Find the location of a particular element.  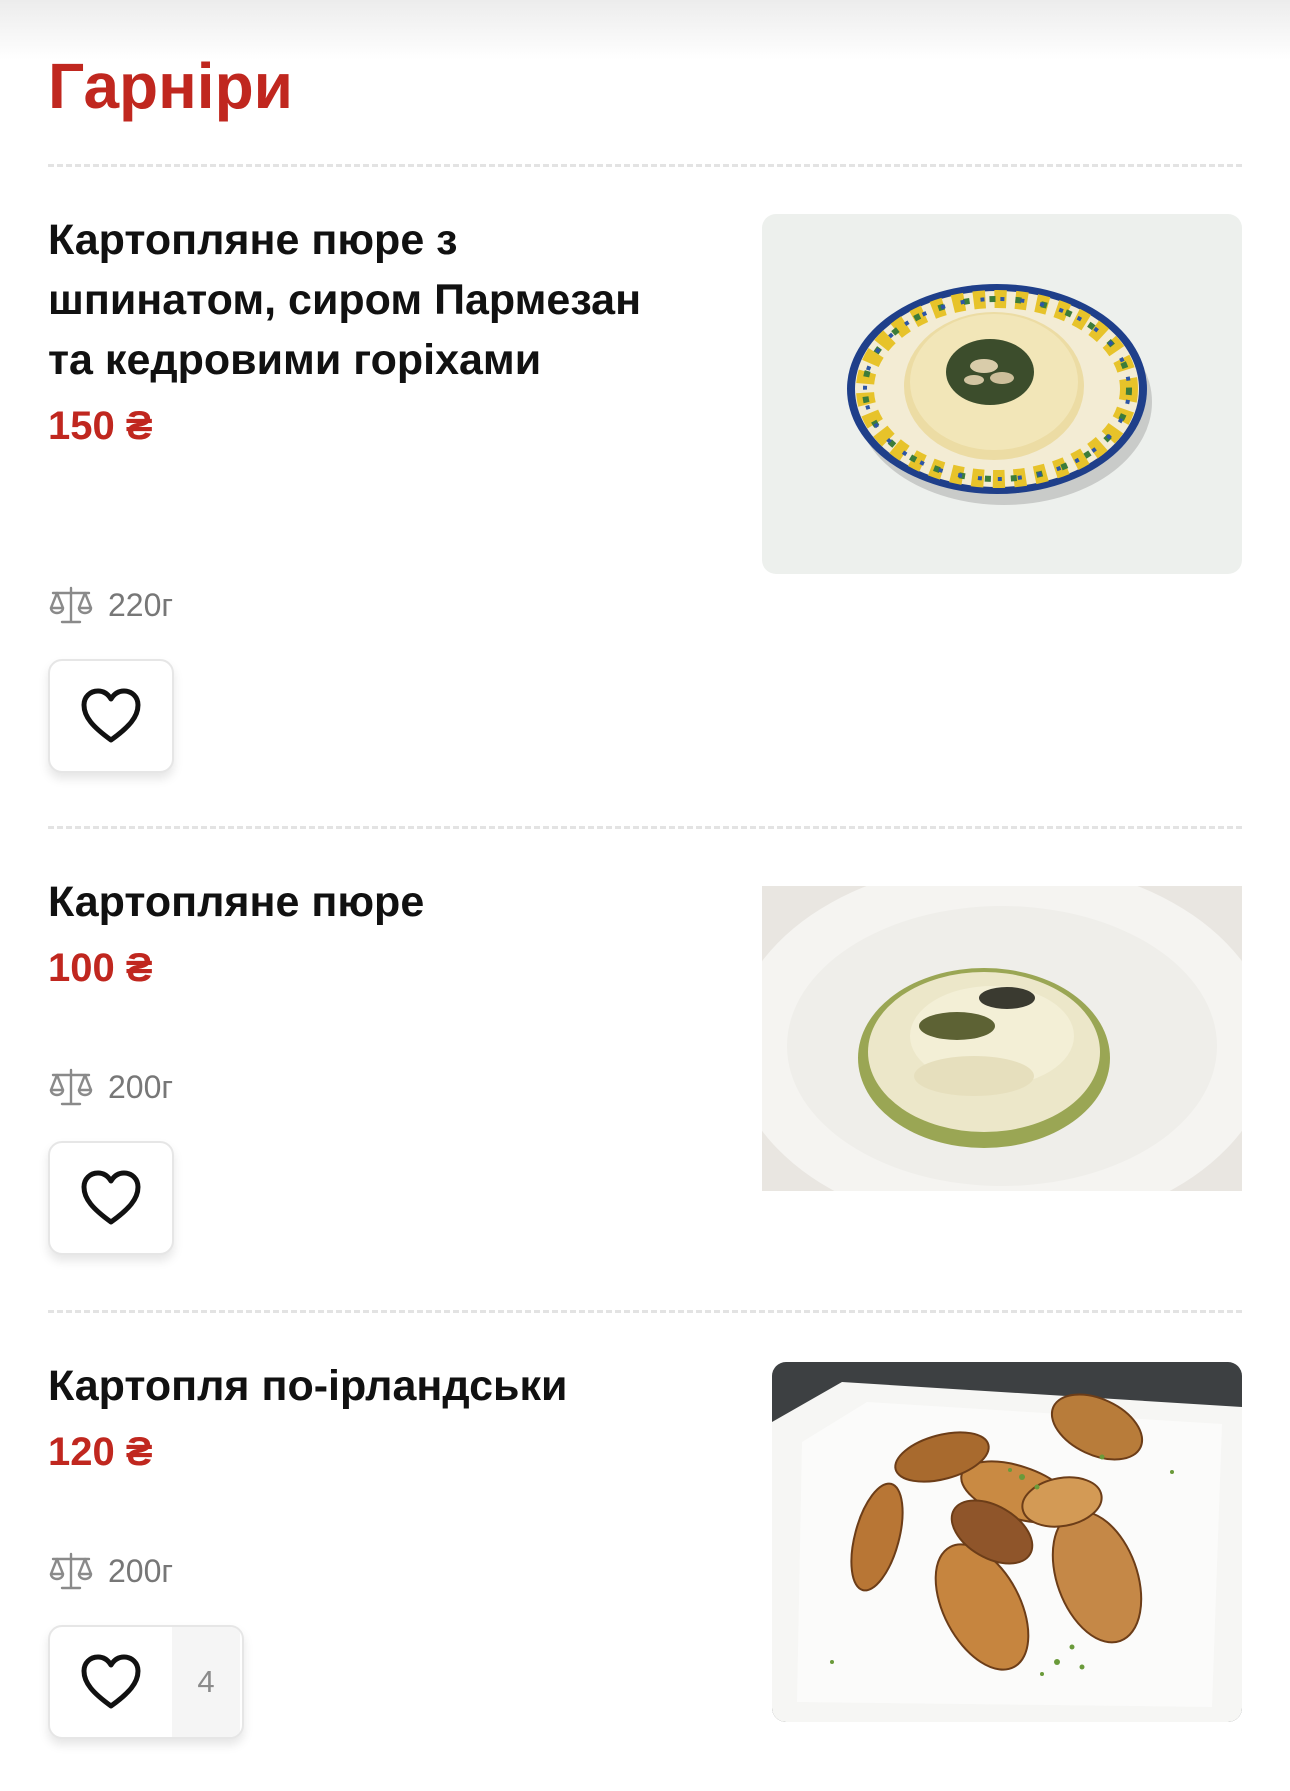

dish-weight: 220г is located at coordinates (110, 605).